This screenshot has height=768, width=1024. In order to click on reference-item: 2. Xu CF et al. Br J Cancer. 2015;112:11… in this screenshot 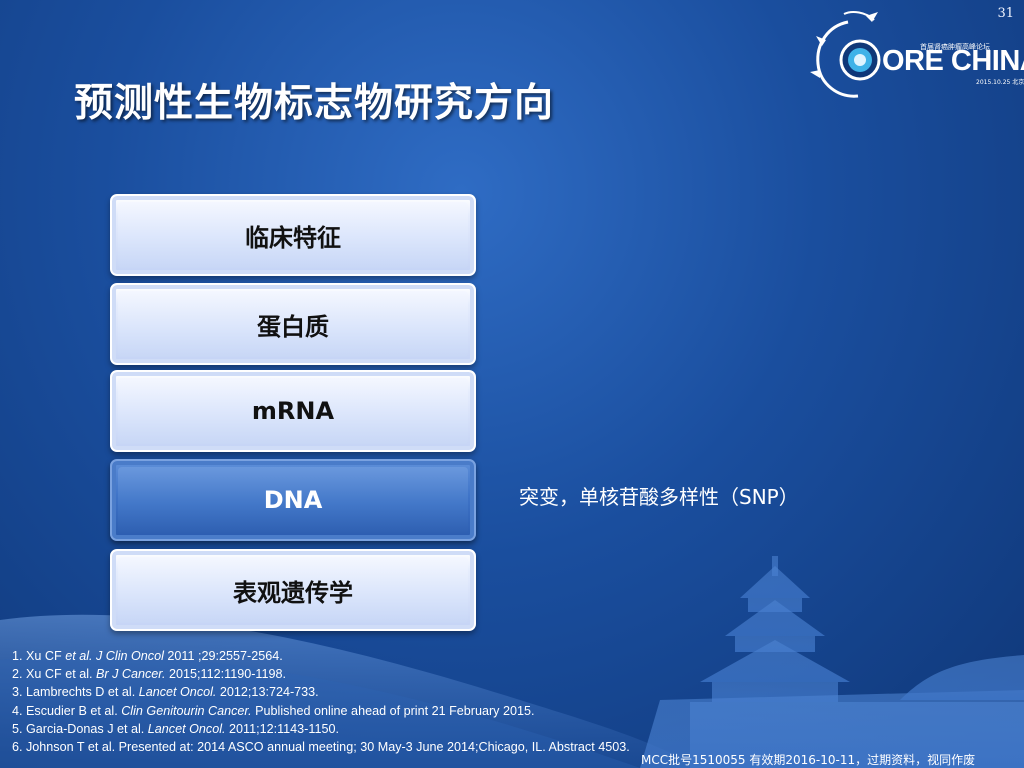, I will do `click(149, 674)`.